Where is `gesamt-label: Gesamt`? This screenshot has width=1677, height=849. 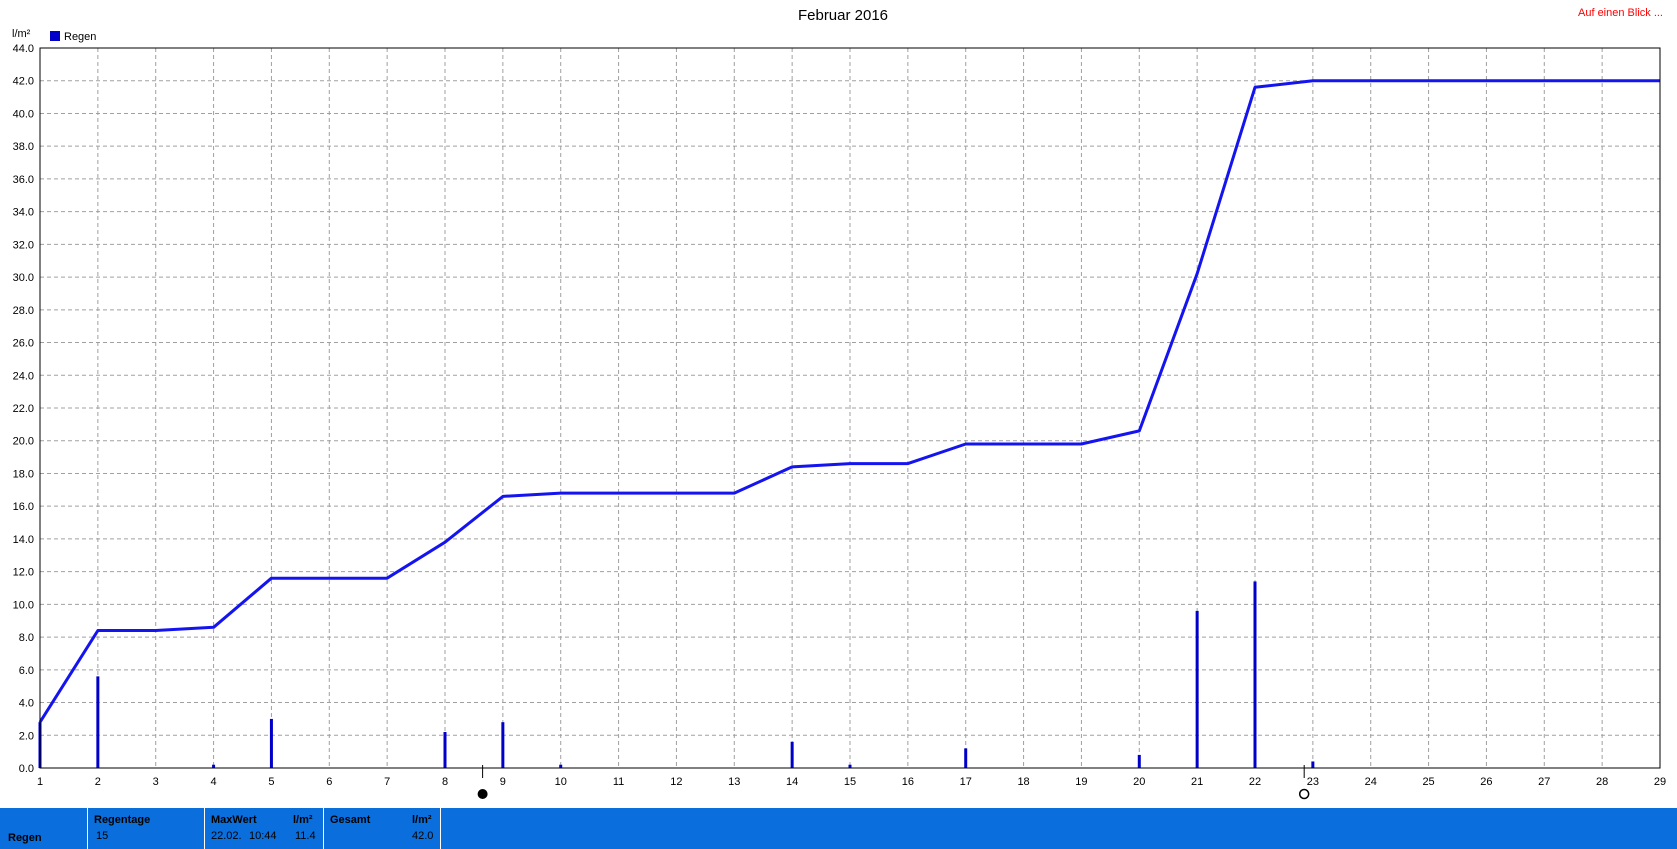
gesamt-label: Gesamt is located at coordinates (350, 820).